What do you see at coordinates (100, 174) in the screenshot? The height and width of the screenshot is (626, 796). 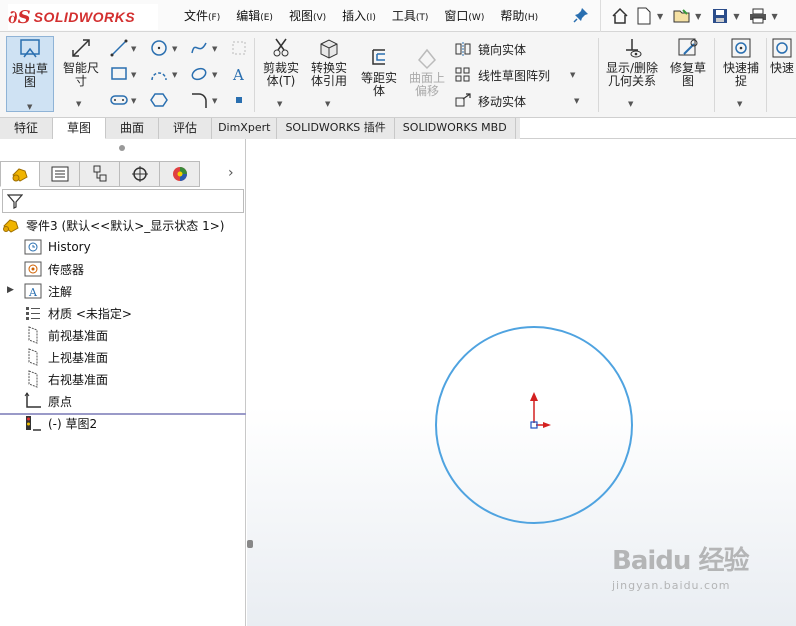 I see `tab-configuration-manager` at bounding box center [100, 174].